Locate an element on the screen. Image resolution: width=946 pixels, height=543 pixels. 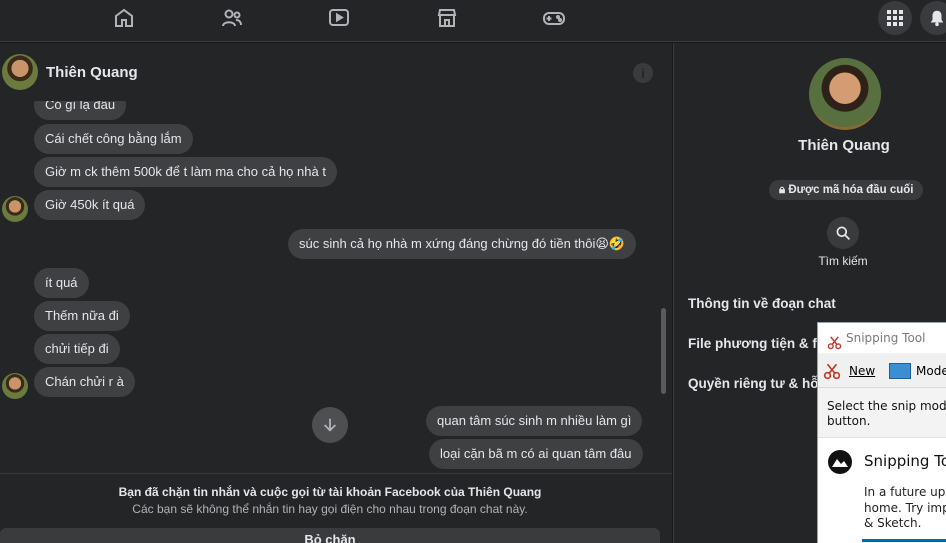
snipping-tool-title: Snipping Tool is located at coordinates (886, 338).